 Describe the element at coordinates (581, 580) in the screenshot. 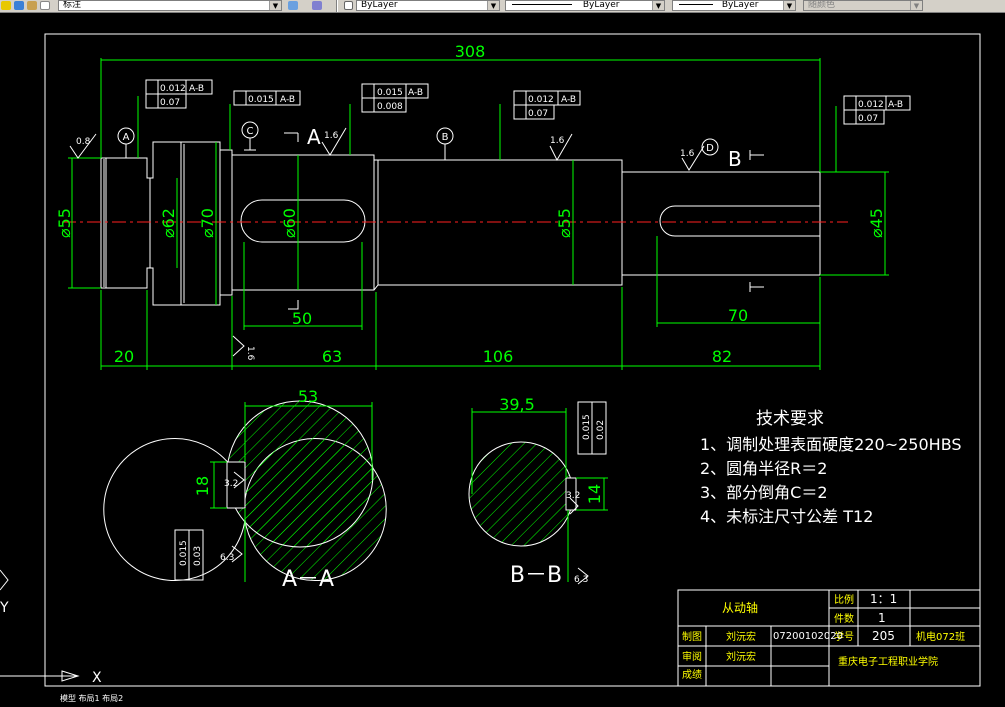

I see `roughness-6-3-b: 6.3` at that location.